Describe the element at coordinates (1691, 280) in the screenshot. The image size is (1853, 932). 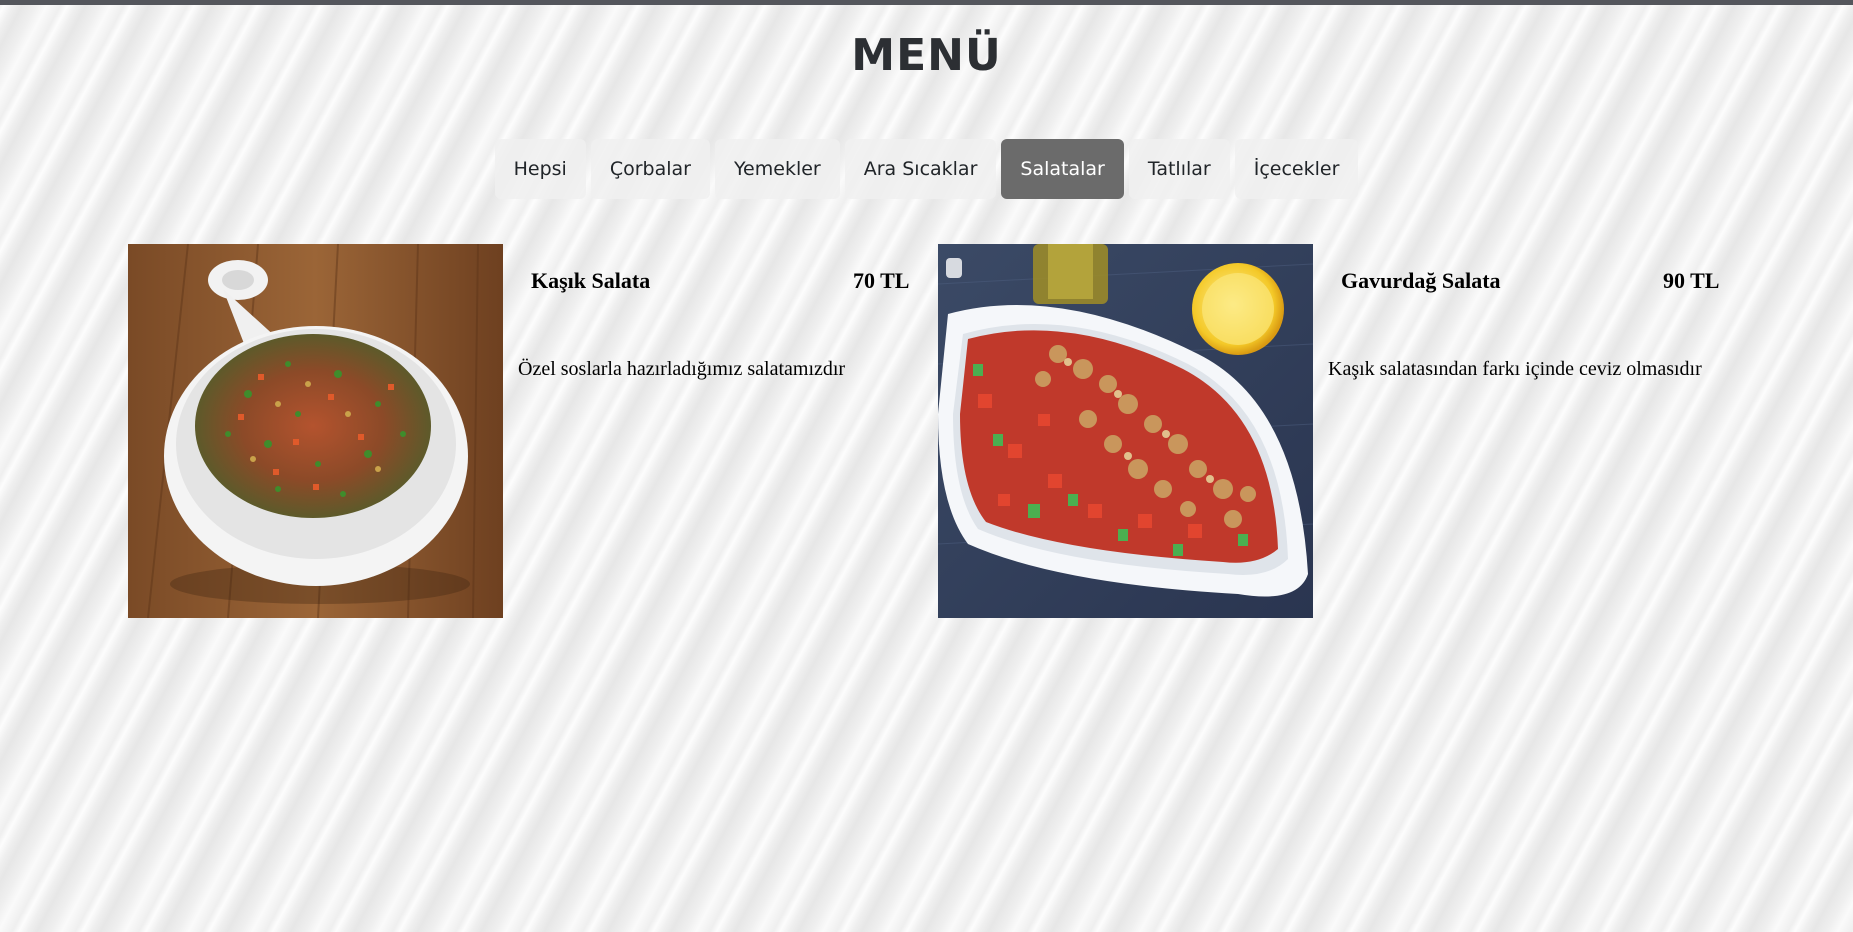
I see `item-price: 90 TL` at that location.